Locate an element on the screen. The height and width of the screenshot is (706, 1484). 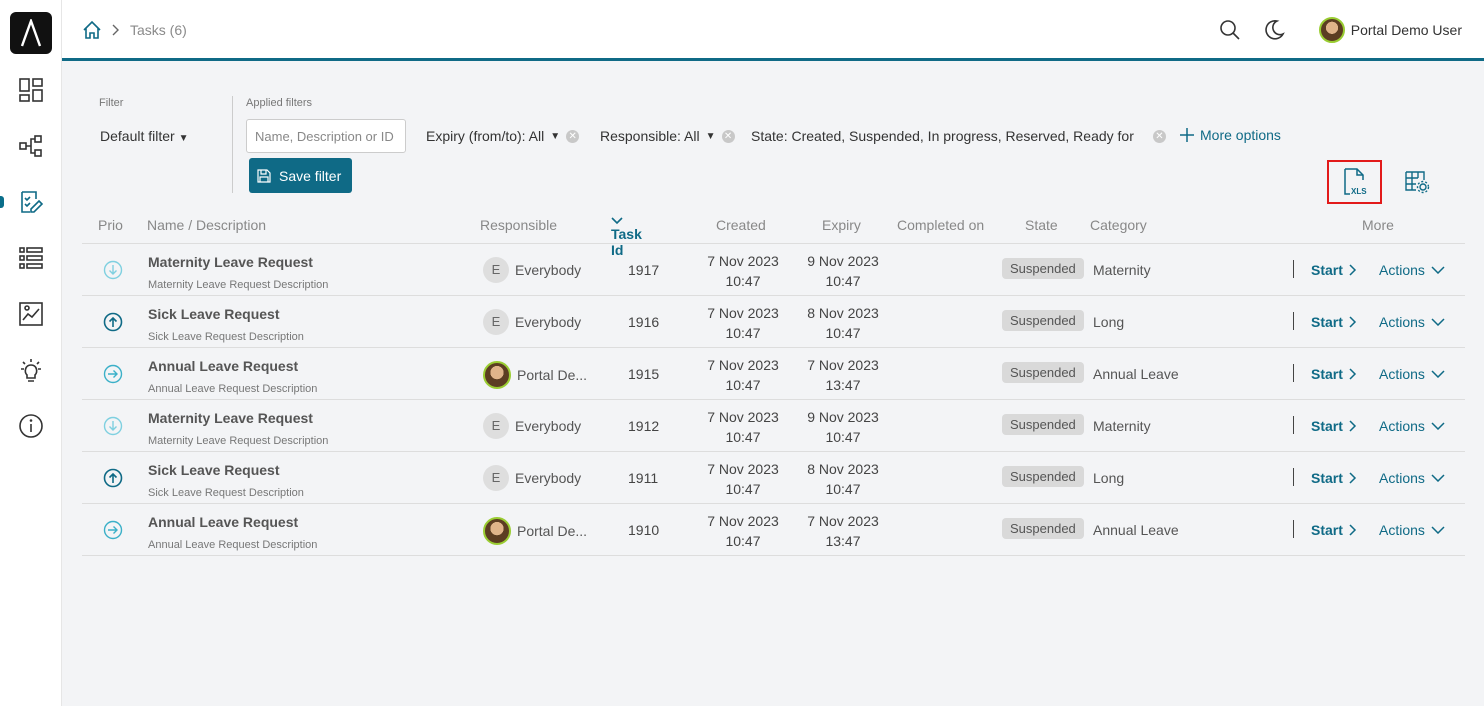
nav-dashboard is located at coordinates (31, 90).